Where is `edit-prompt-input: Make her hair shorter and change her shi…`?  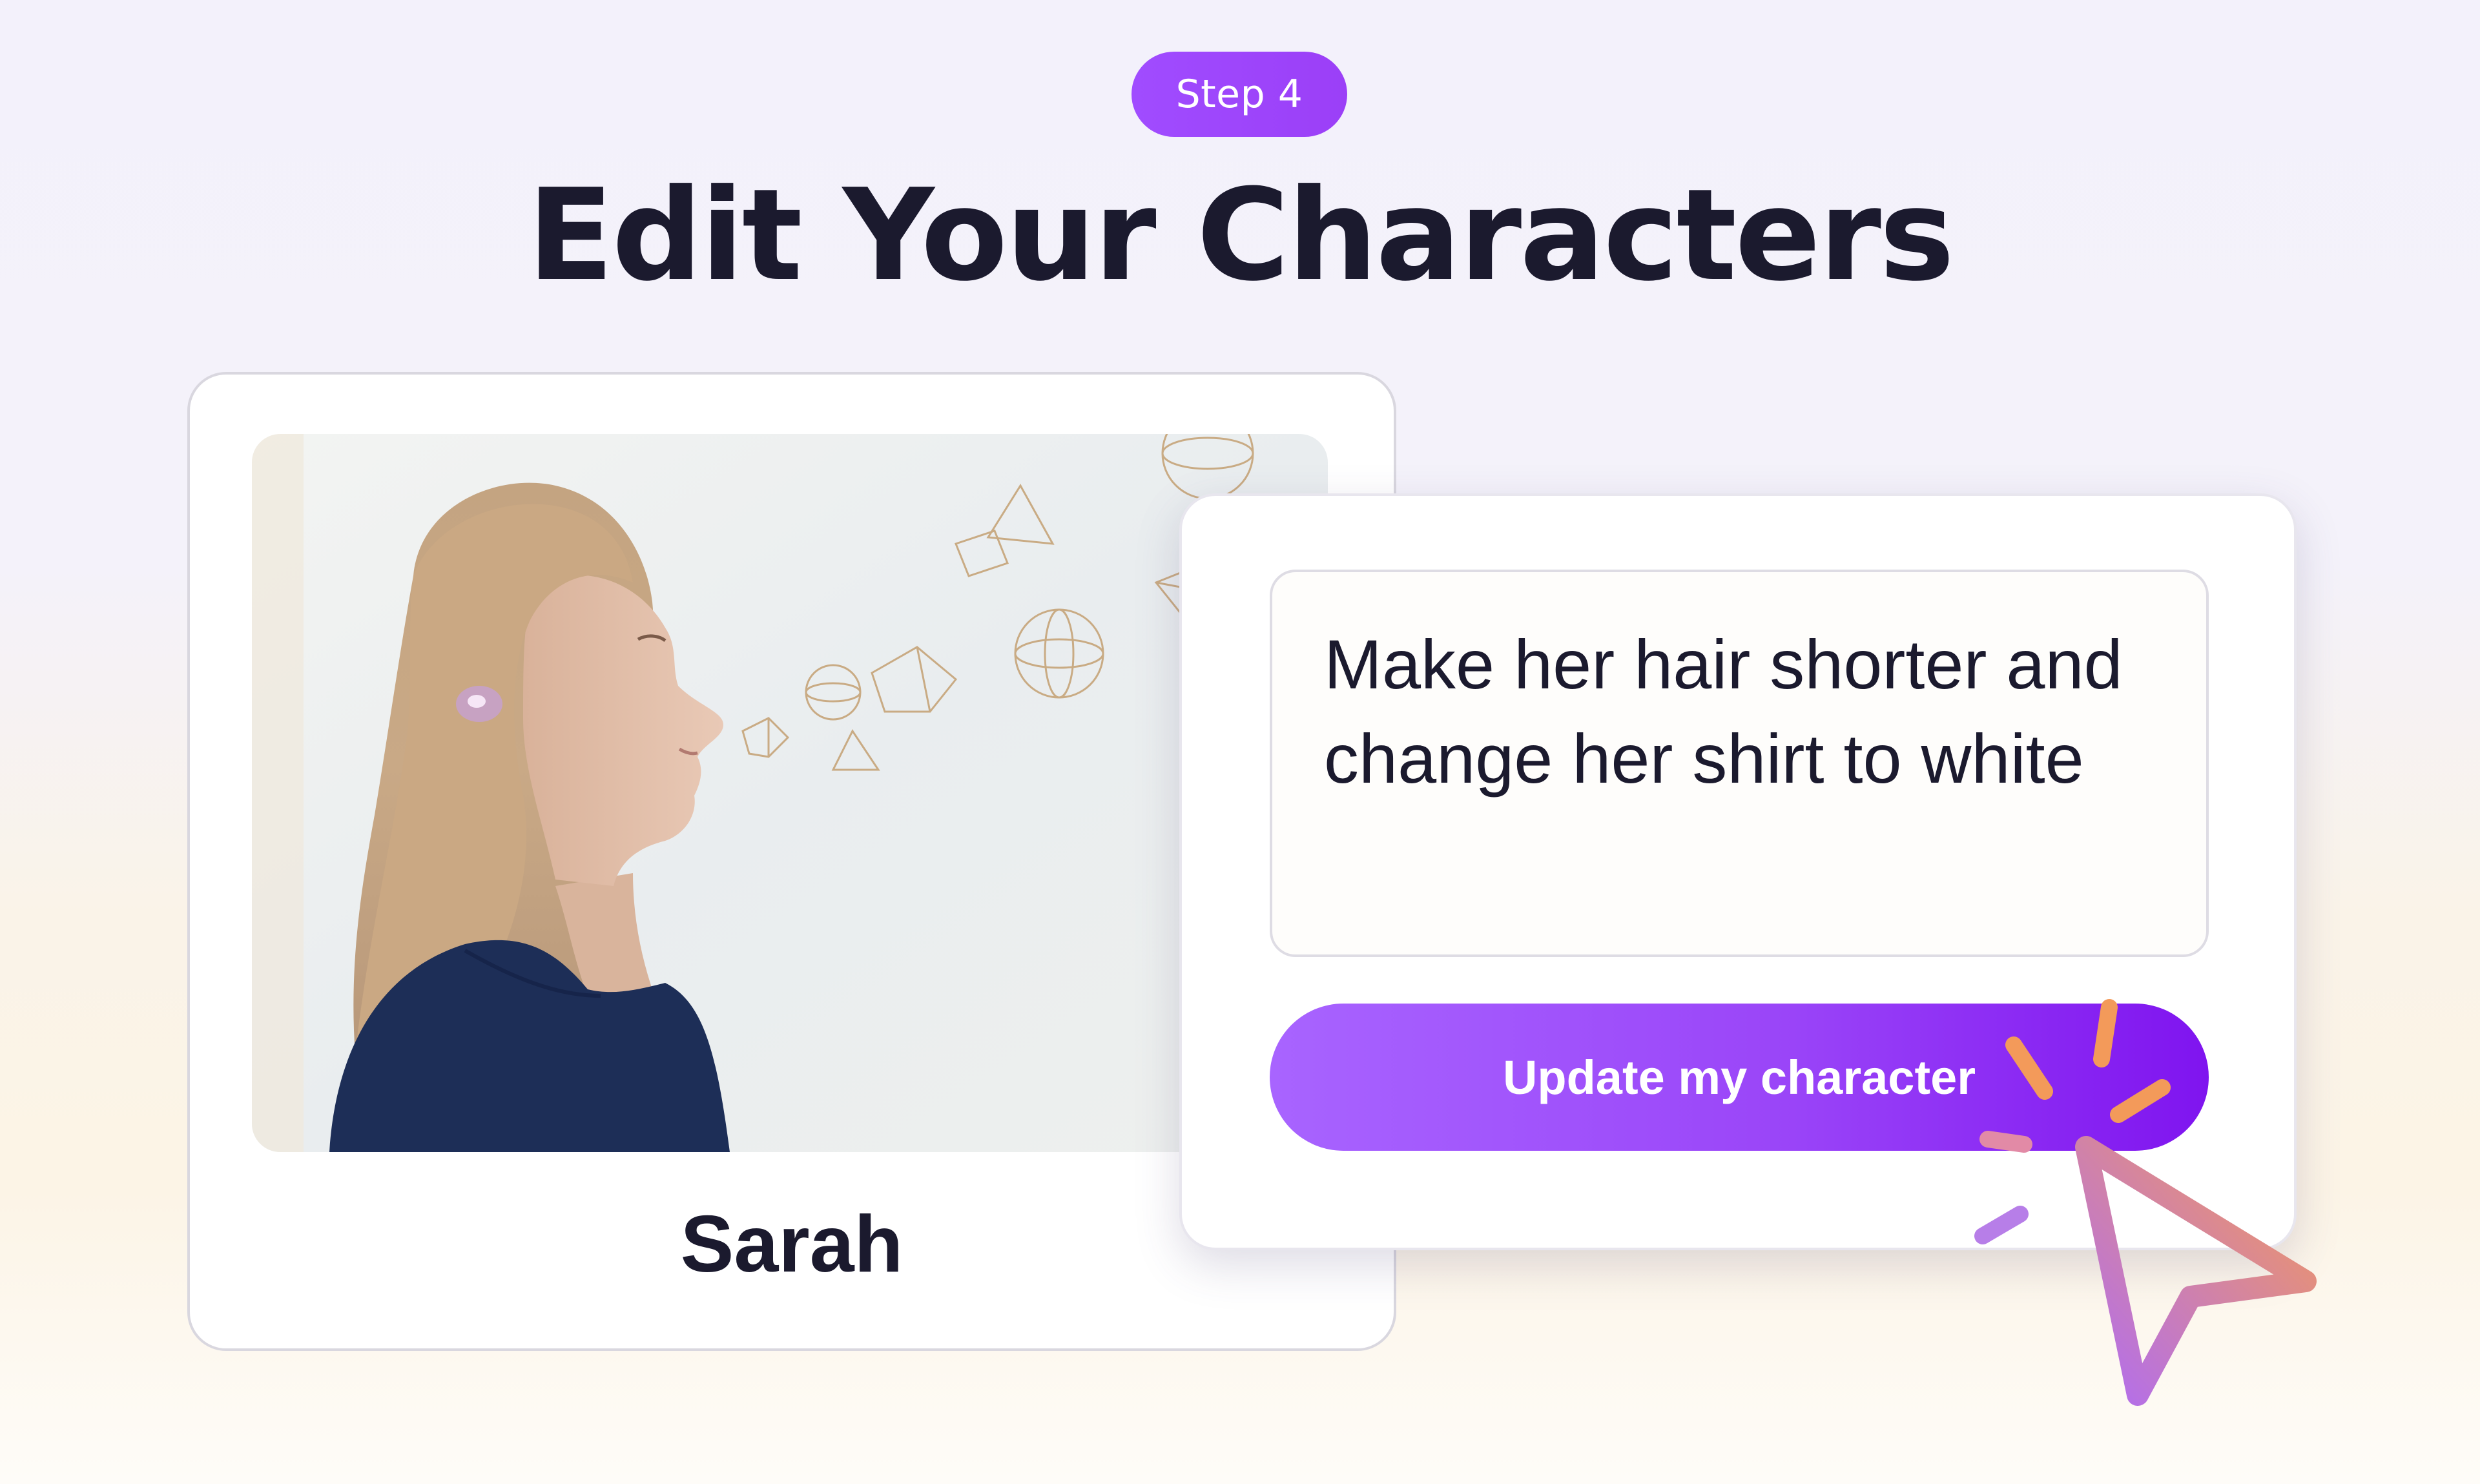 edit-prompt-input: Make her hair shorter and change her shi… is located at coordinates (1740, 763).